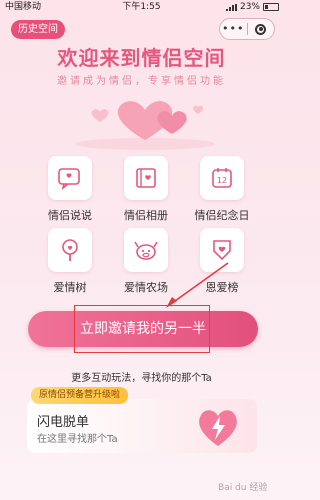  I want to click on feature-couple-posts: 情侣说说, so click(70, 189).